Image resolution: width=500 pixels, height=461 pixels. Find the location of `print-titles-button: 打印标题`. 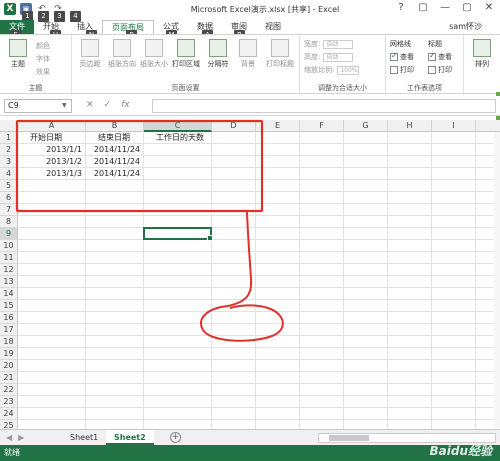

print-titles-button: 打印标题 is located at coordinates (280, 54).